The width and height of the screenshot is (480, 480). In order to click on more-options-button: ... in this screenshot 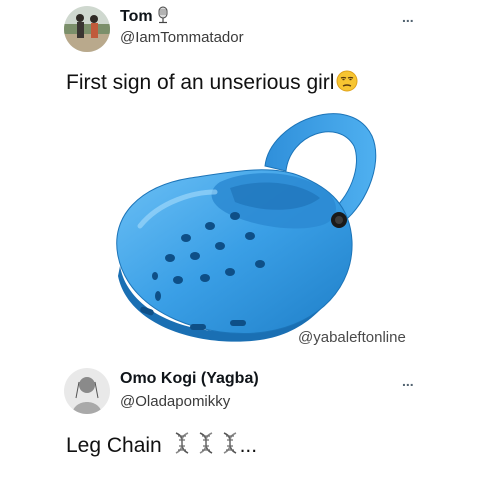, I will do `click(408, 17)`.